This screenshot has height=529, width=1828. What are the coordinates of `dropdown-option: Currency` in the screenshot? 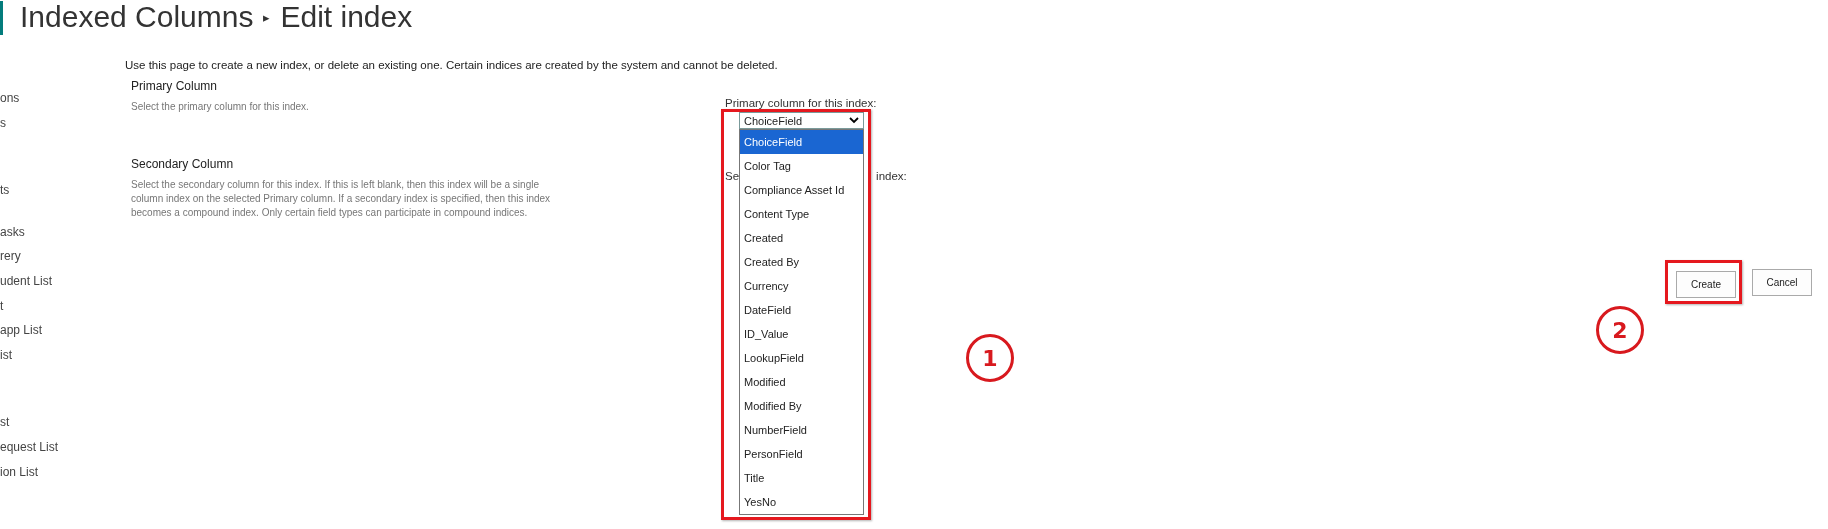 It's located at (801, 286).